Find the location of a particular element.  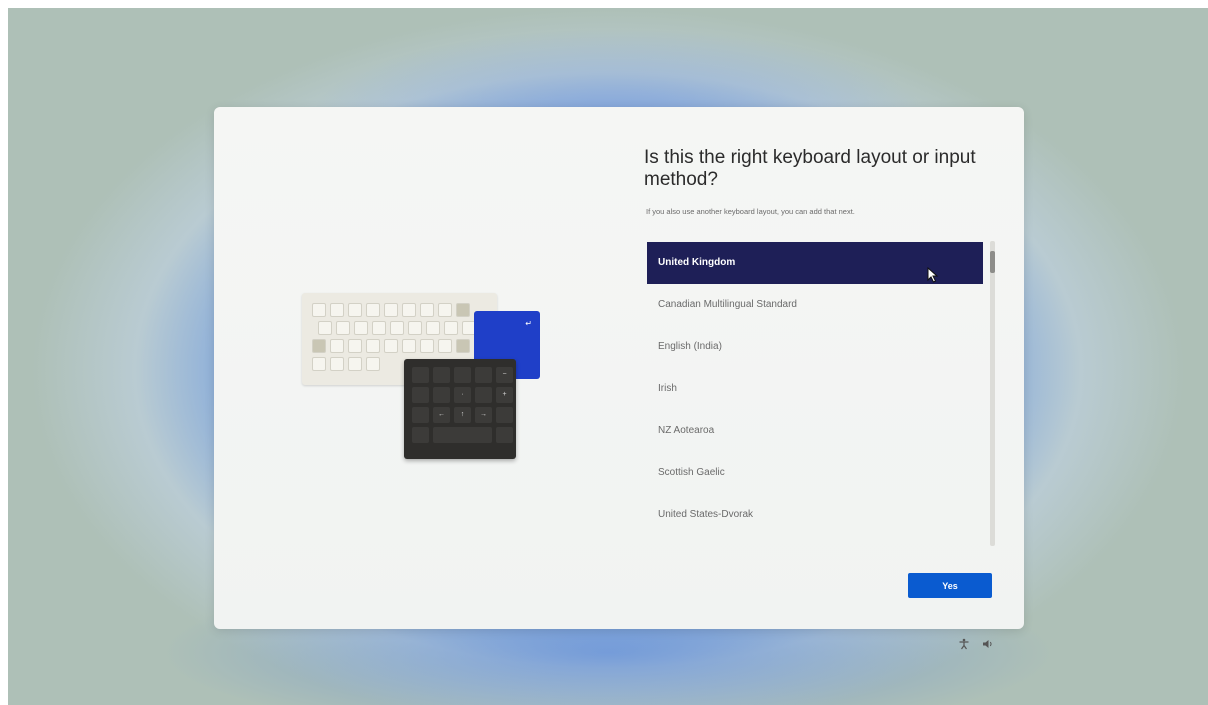

volume-icon is located at coordinates (988, 645).